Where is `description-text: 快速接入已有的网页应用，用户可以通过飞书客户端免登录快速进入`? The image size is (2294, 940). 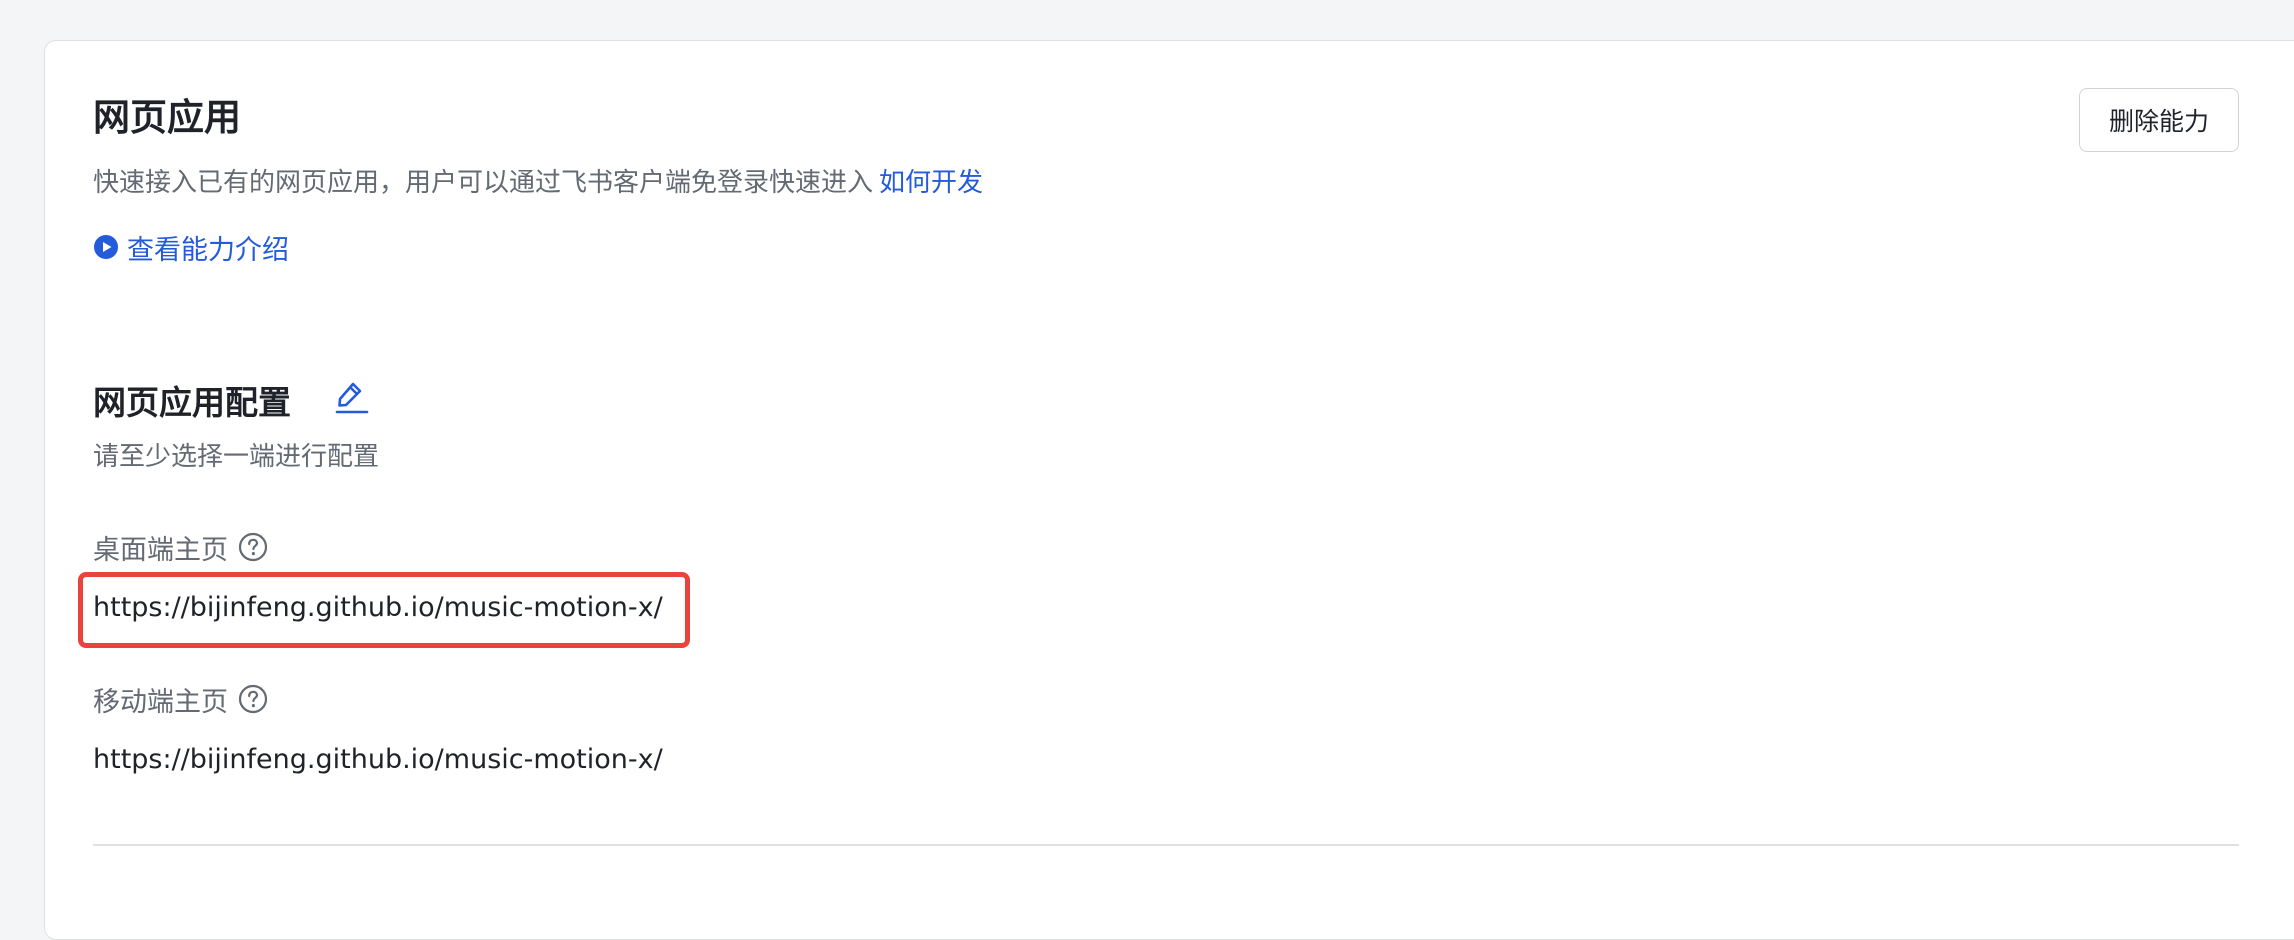
description-text: 快速接入已有的网页应用，用户可以通过飞书客户端免登录快速进入 is located at coordinates (483, 183).